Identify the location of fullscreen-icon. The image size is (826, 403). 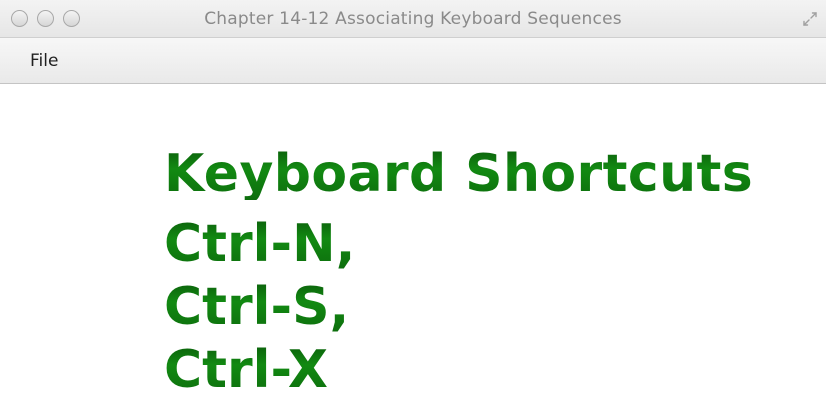
(810, 19).